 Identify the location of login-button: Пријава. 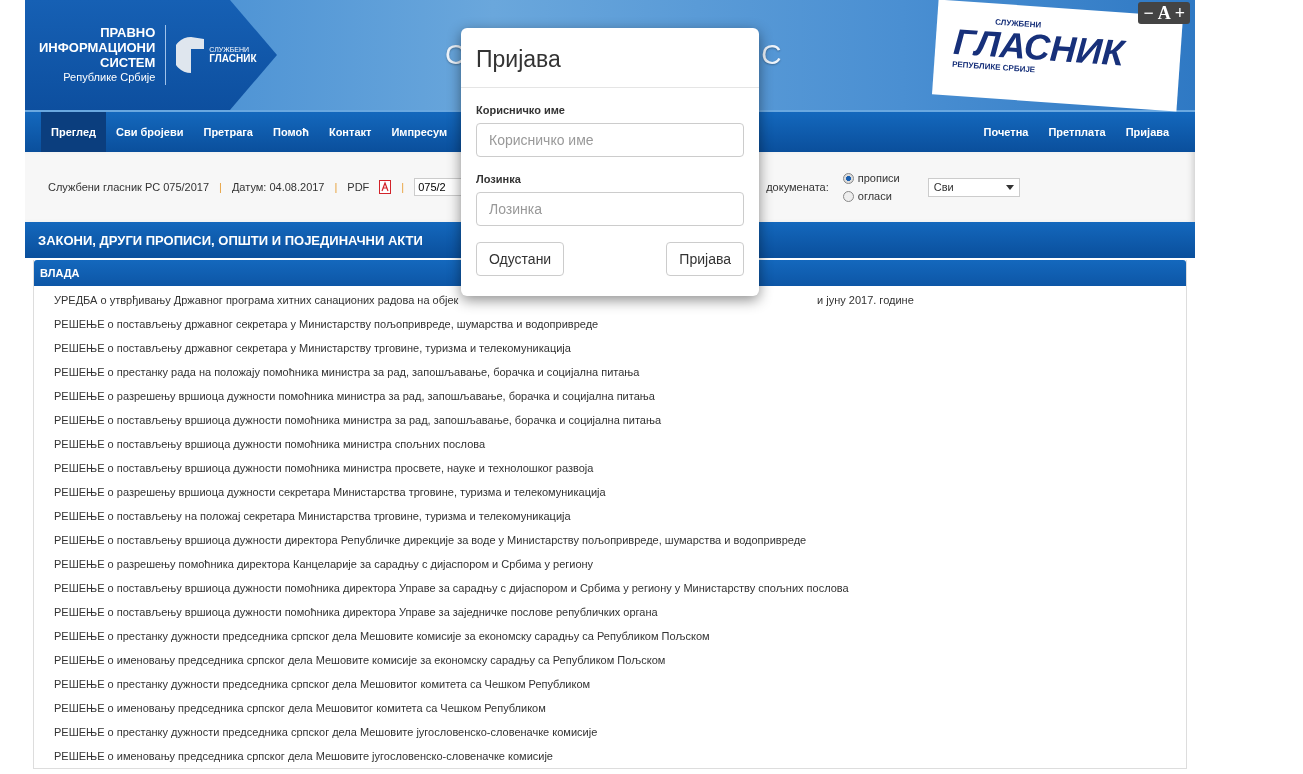
(705, 259).